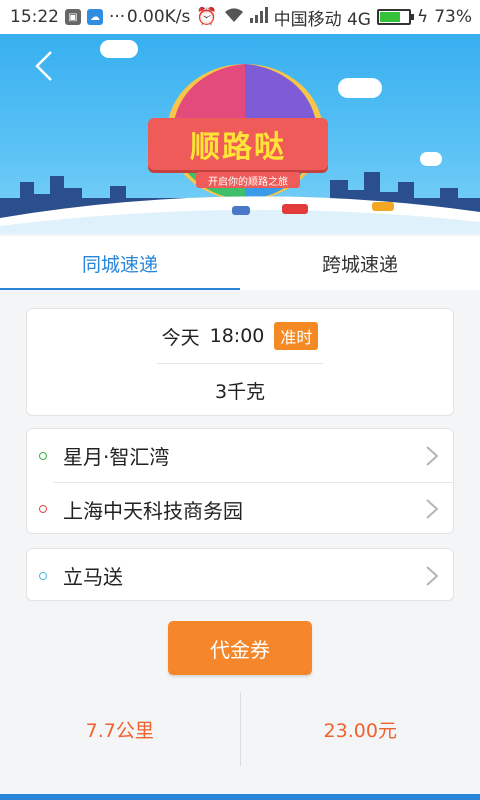  Describe the element at coordinates (207, 17) in the screenshot. I see `alarm-icon: ⏰` at that location.